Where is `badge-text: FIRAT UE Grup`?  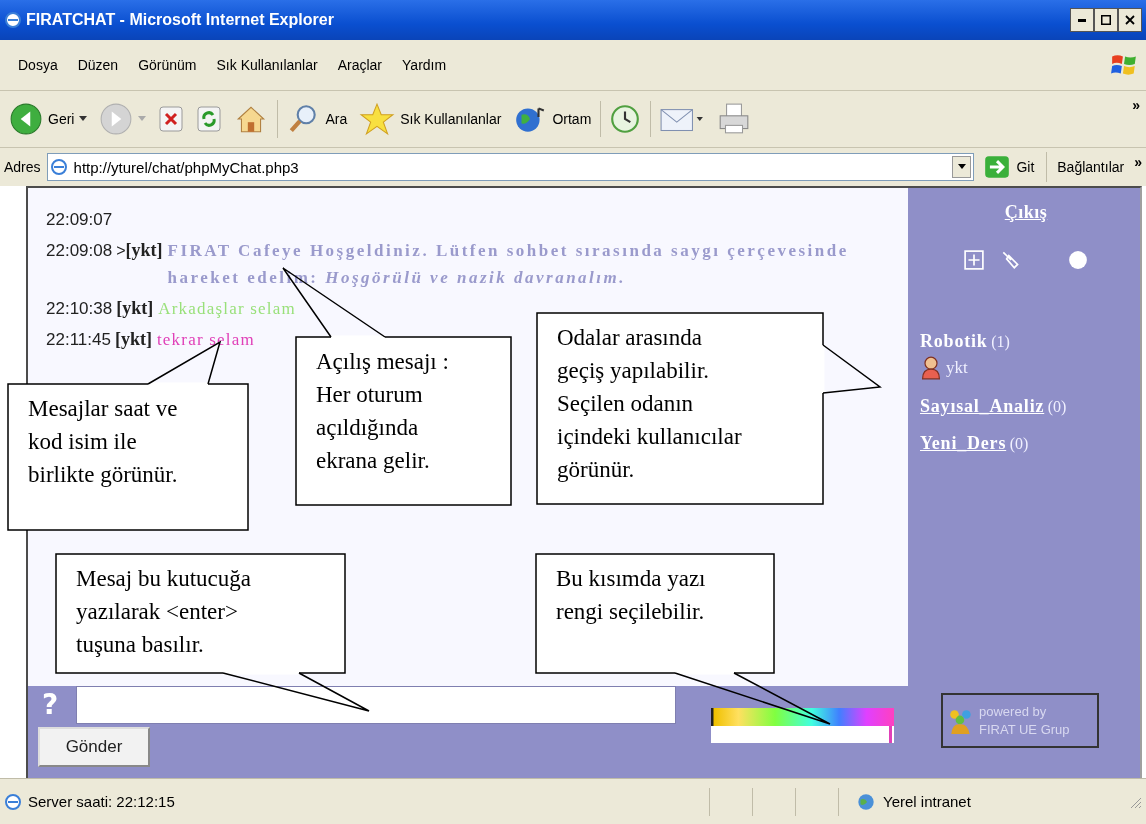 badge-text: FIRAT UE Grup is located at coordinates (1024, 729).